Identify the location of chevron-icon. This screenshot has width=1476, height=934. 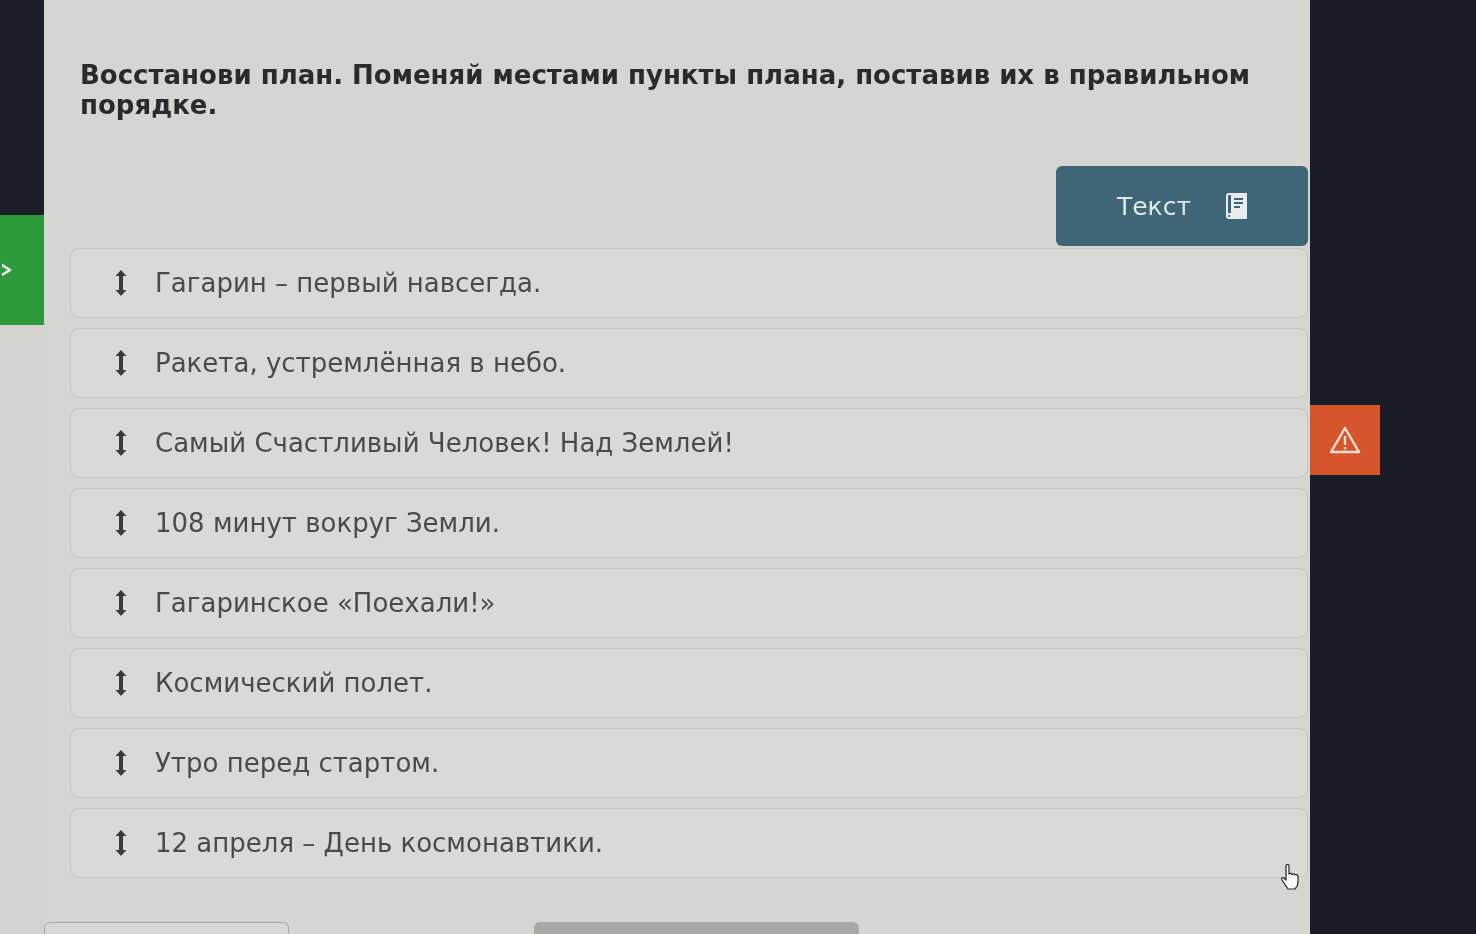
(7, 270).